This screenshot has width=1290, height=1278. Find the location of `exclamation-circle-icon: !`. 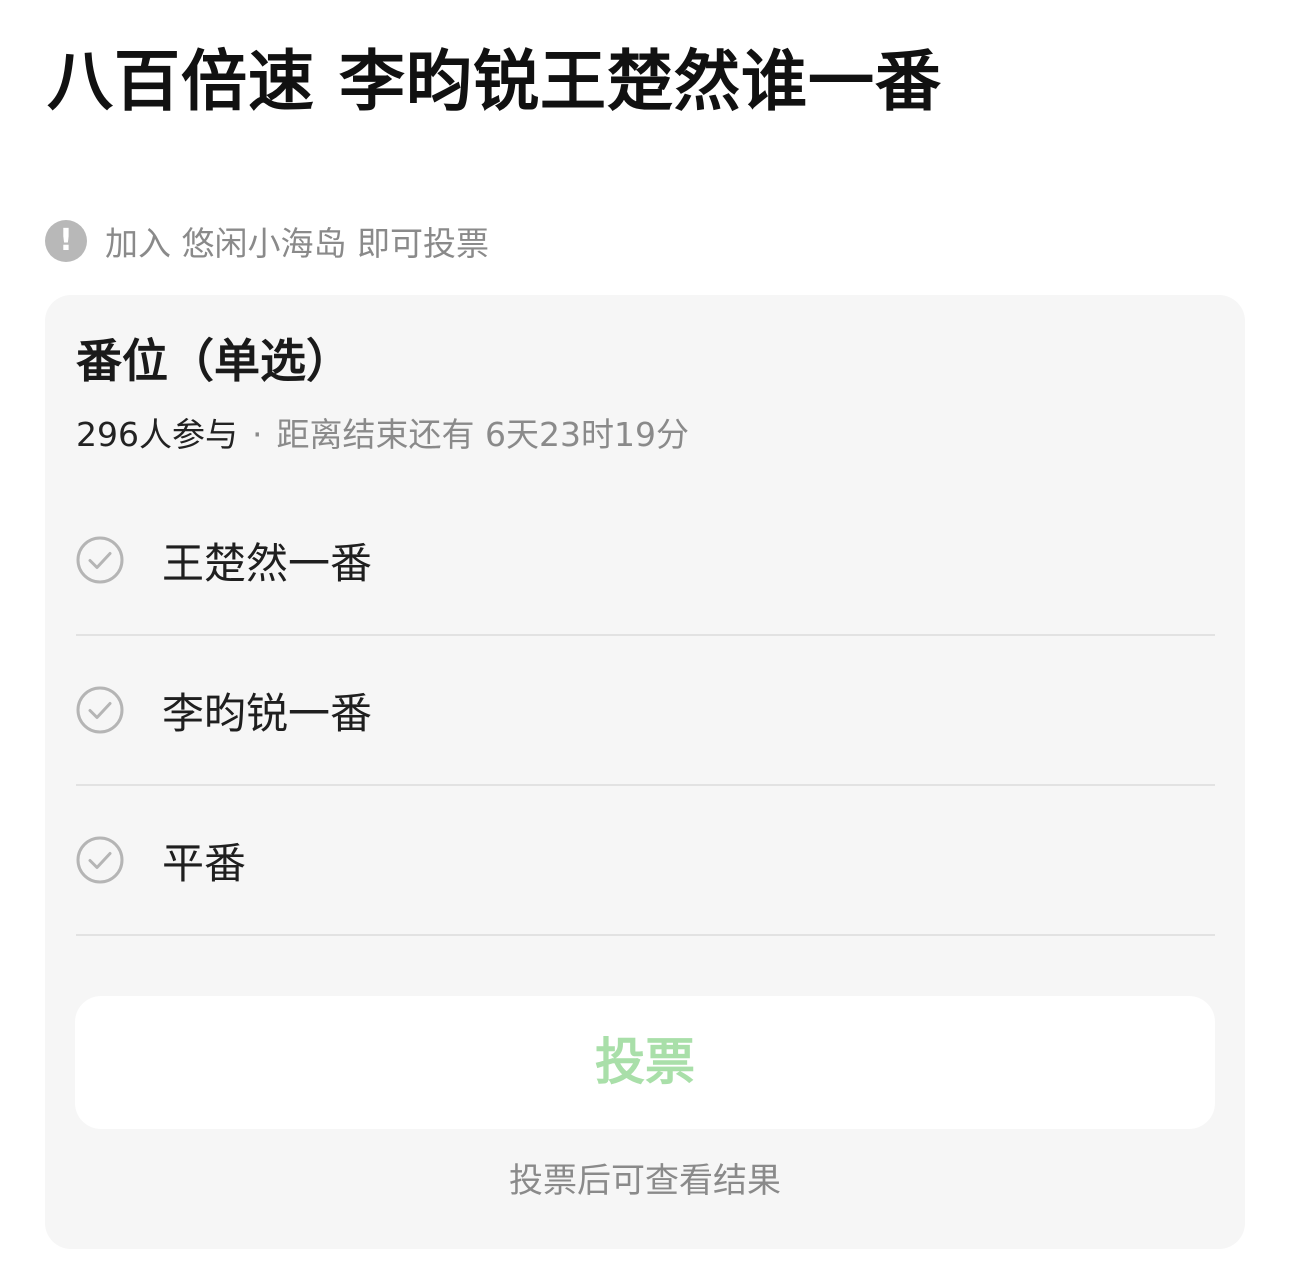

exclamation-circle-icon: ! is located at coordinates (66, 241).